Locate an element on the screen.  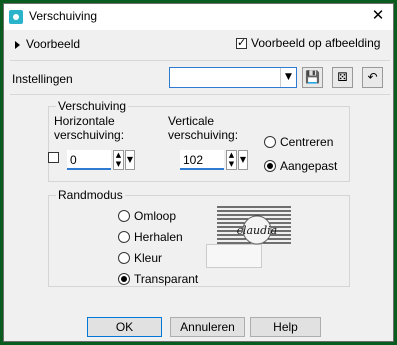
horizontal-offset-label: Horizontale is located at coordinates (84, 121).